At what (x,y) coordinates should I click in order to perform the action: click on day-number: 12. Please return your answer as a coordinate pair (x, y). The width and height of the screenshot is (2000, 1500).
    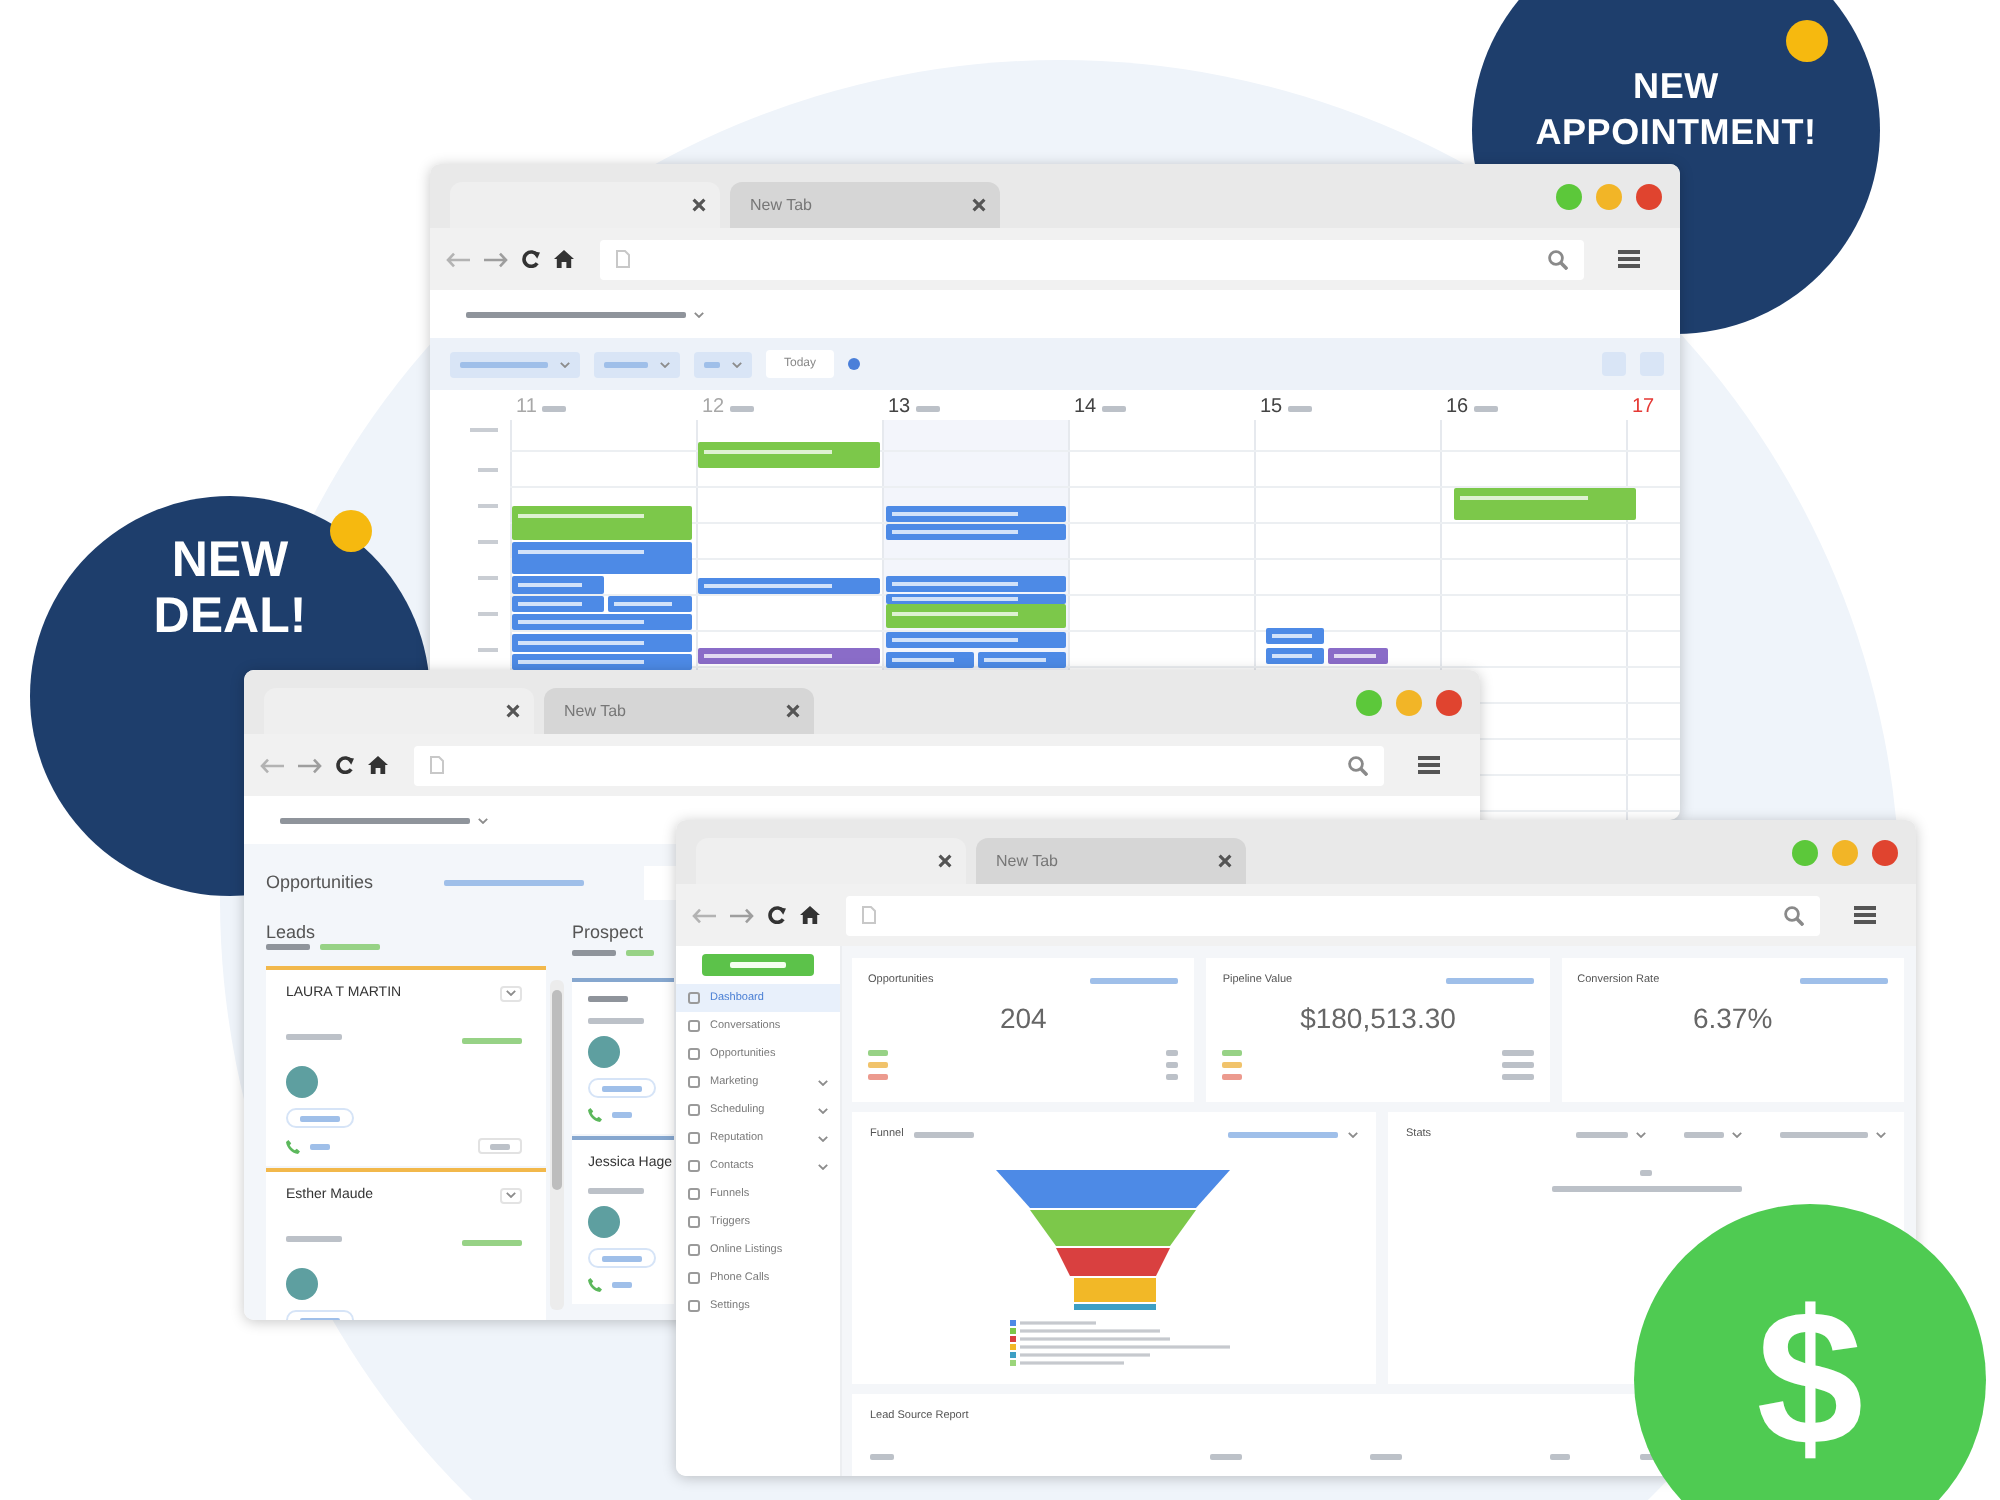
    Looking at the image, I should click on (713, 408).